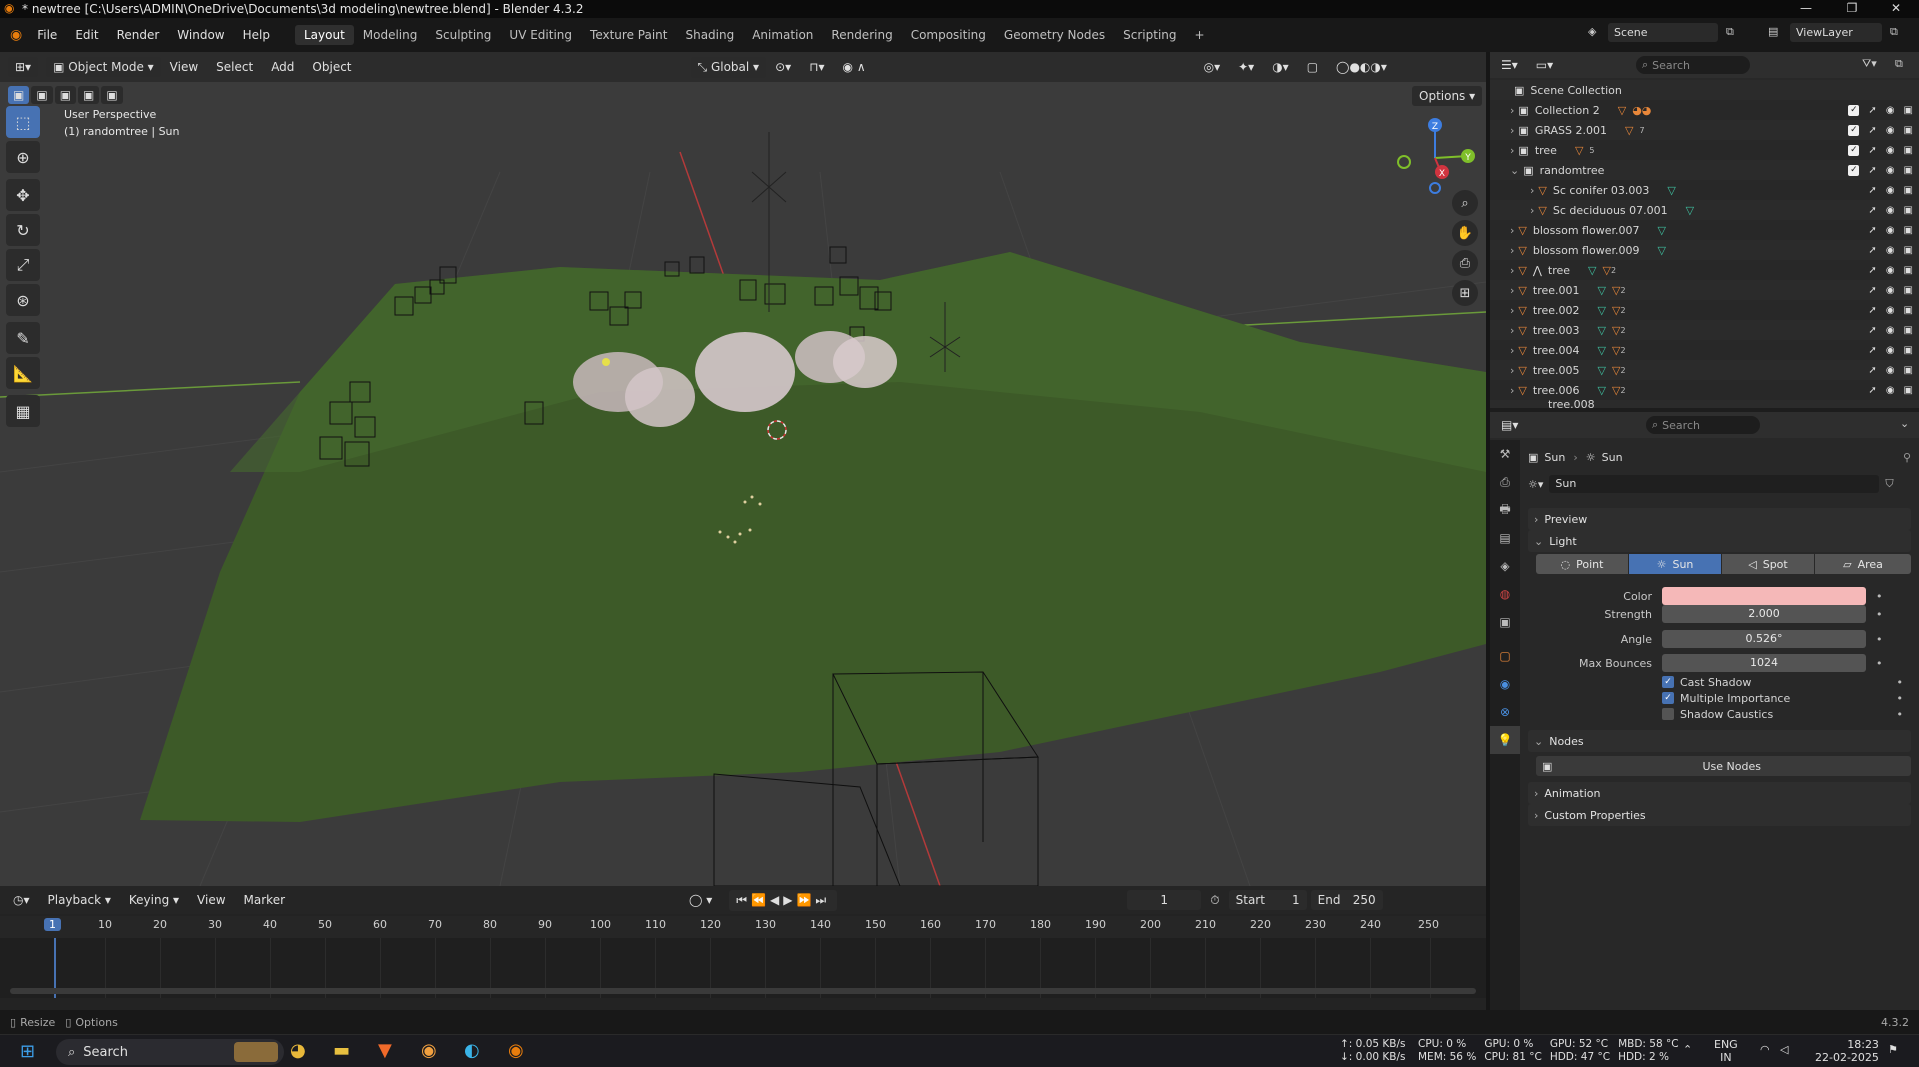 The height and width of the screenshot is (1067, 1919). What do you see at coordinates (783, 900) in the screenshot?
I see `playback-controls: ⏮⏪◀▶⏩⏭` at bounding box center [783, 900].